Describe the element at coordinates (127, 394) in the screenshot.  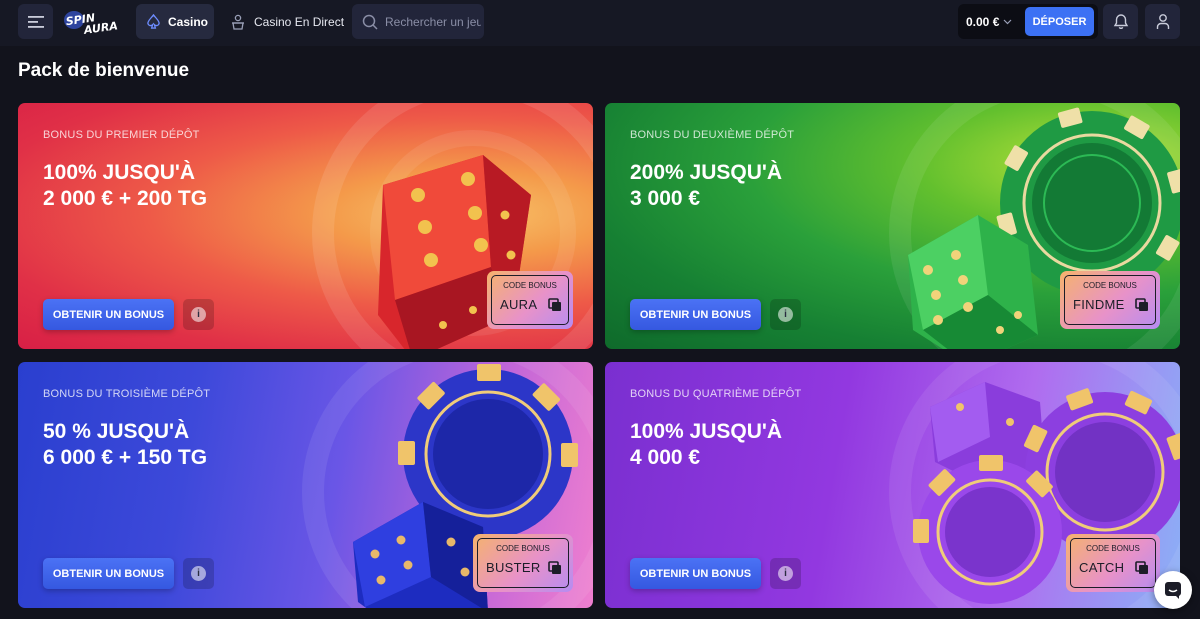
I see `card-label: BONUS DU TROISIÈME DÉPÔT` at that location.